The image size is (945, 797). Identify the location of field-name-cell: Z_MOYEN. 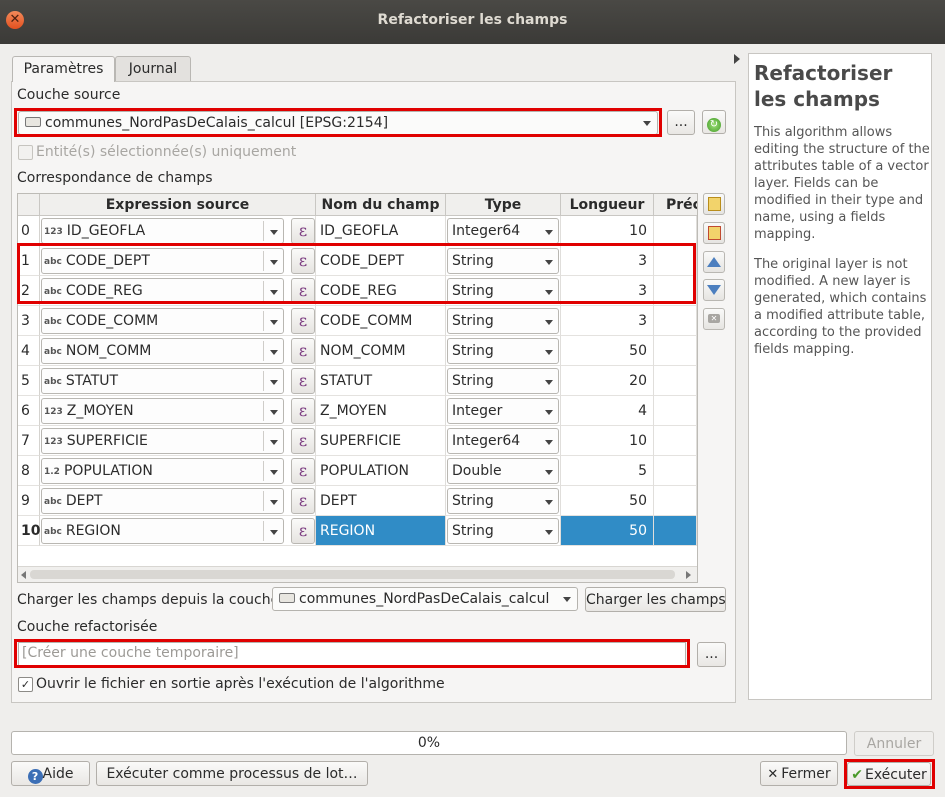
(381, 411).